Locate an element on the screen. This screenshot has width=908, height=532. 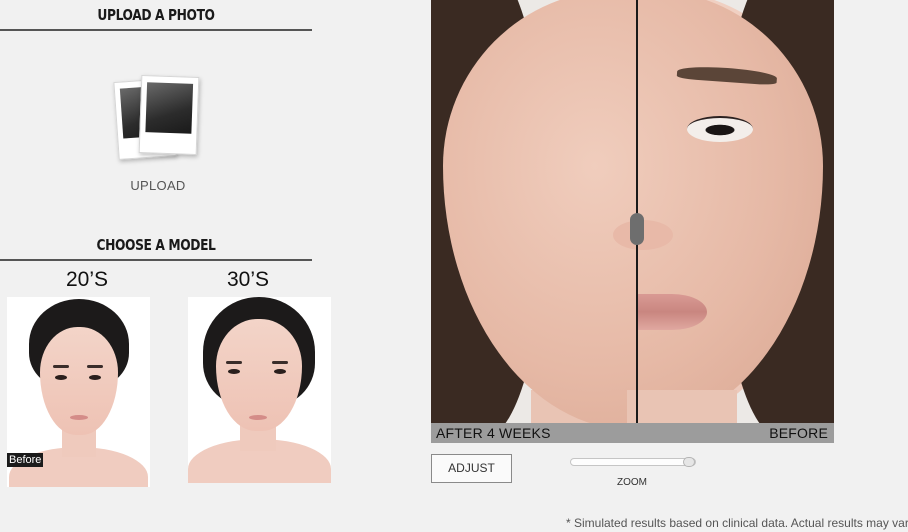
adjust-button: ADJUST is located at coordinates (471, 468).